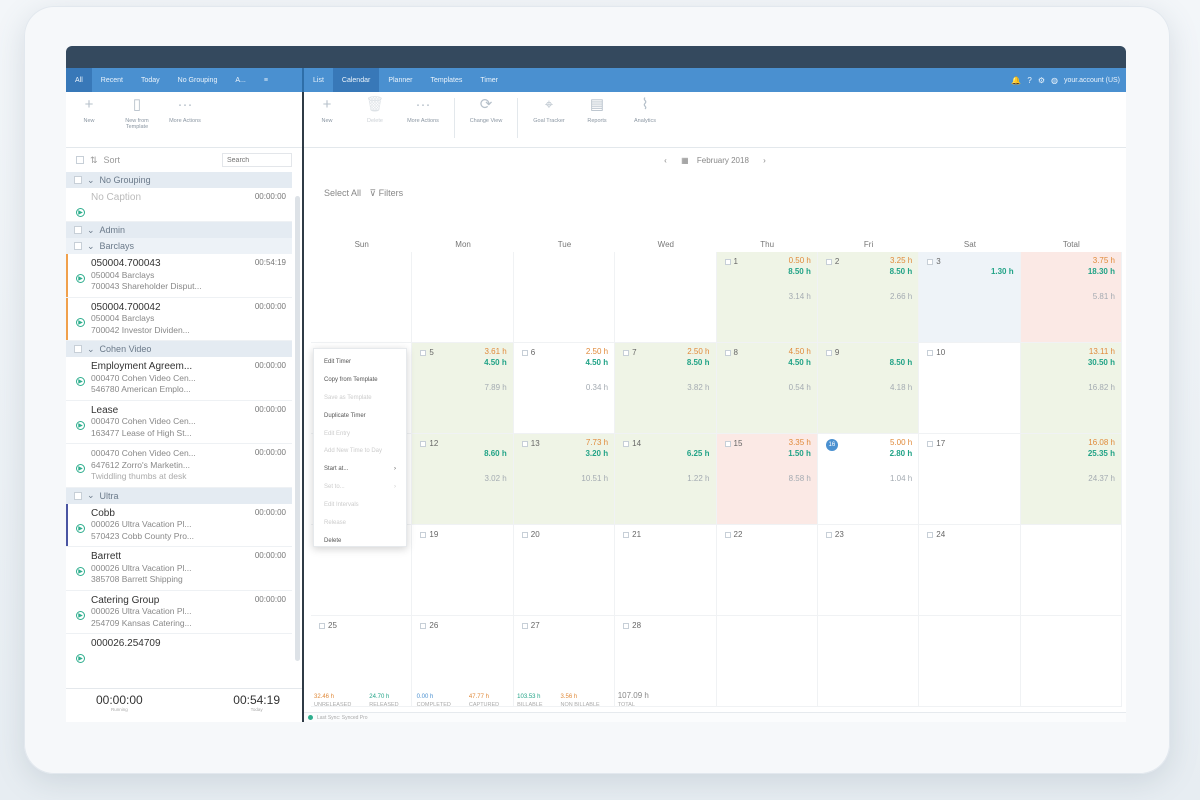 This screenshot has width=1200, height=800. Describe the element at coordinates (342, 193) in the screenshot. I see `select-all-link: Select All` at that location.